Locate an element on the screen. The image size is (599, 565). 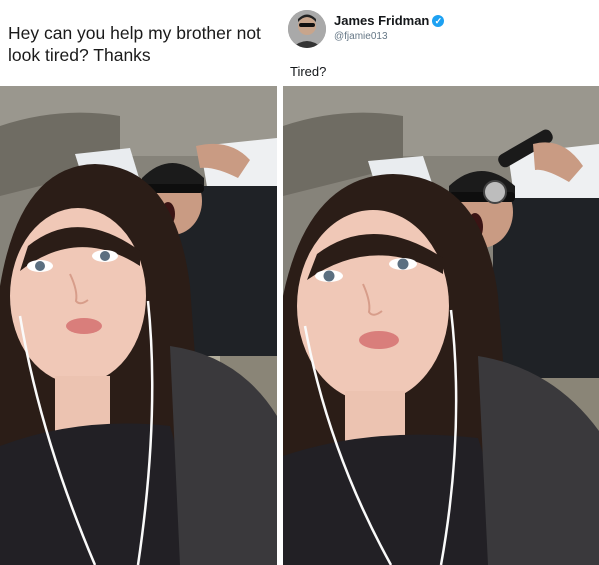
tweet-header: James Fridman ✓ @fjamie013 is located at coordinates (440, 30).